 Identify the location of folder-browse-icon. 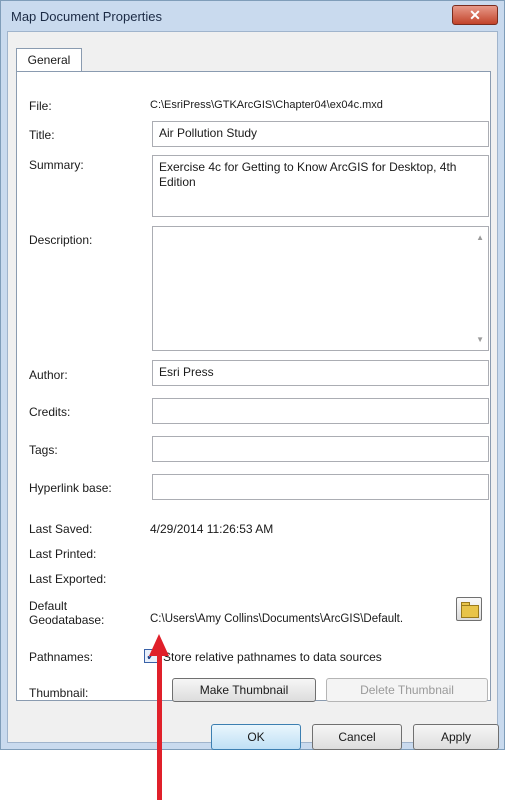
(470, 611).